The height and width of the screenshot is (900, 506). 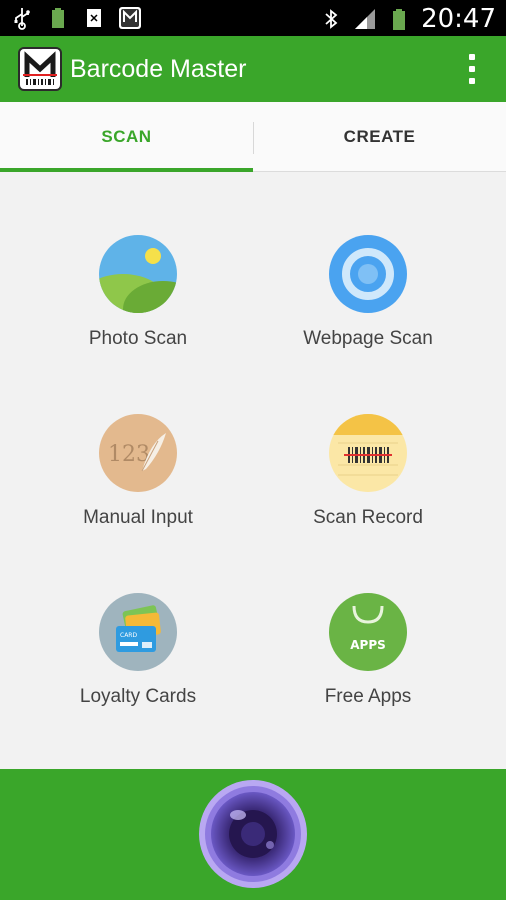 I want to click on tab-bar: SCAN CREATE, so click(x=253, y=137).